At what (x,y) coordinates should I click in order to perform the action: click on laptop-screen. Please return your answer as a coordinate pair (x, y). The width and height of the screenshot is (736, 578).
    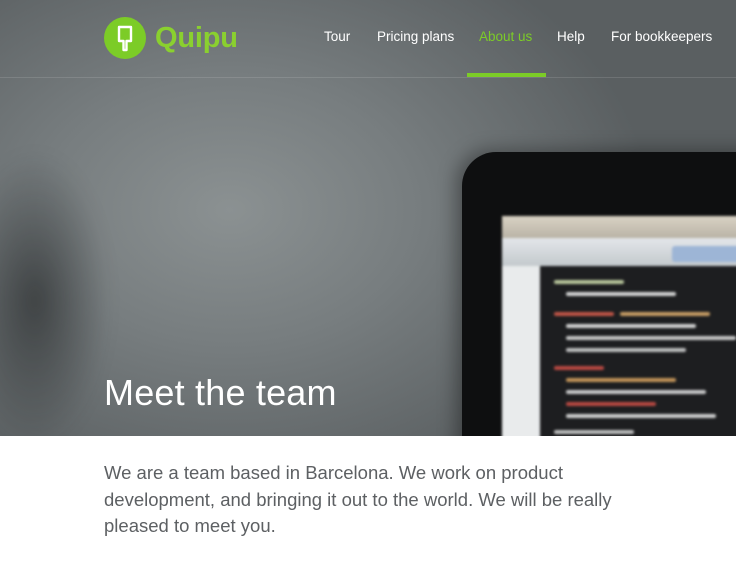
    Looking at the image, I should click on (619, 326).